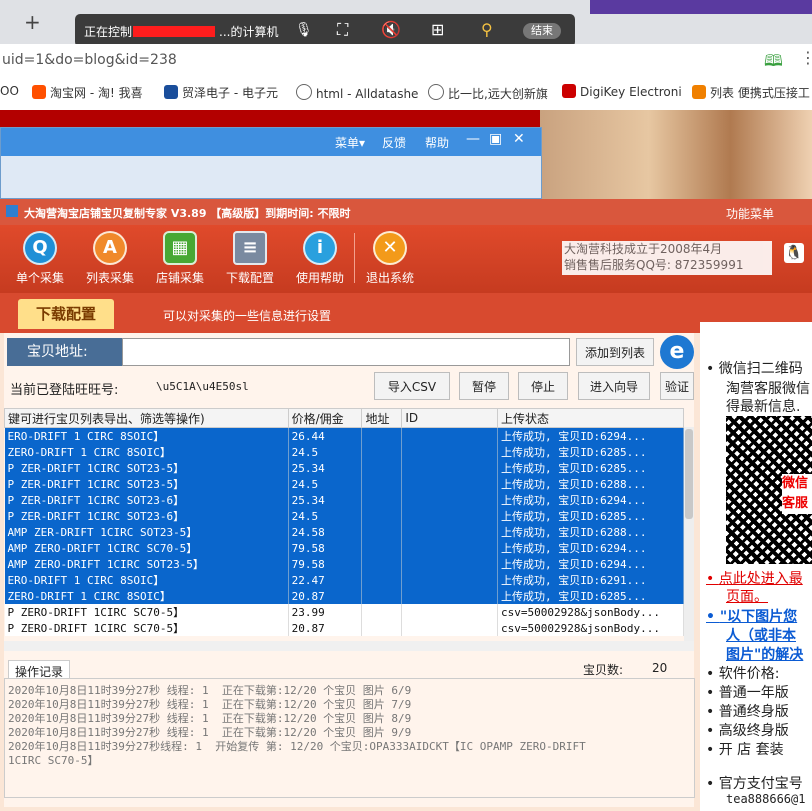 The image size is (812, 811). I want to click on bookmark-1: 淘宝网 - 淘! 我喜, so click(87, 92).